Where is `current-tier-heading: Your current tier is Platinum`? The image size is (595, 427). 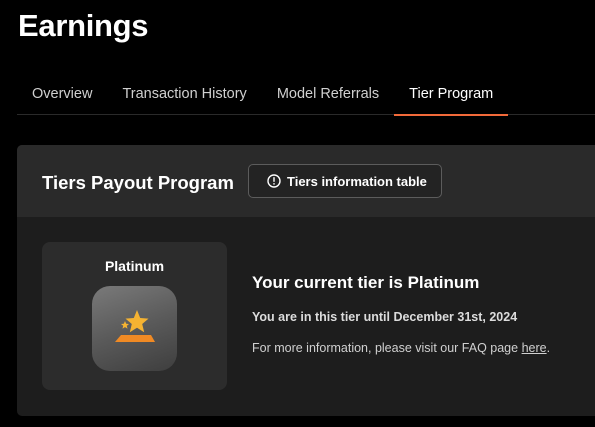
current-tier-heading: Your current tier is Platinum is located at coordinates (365, 283).